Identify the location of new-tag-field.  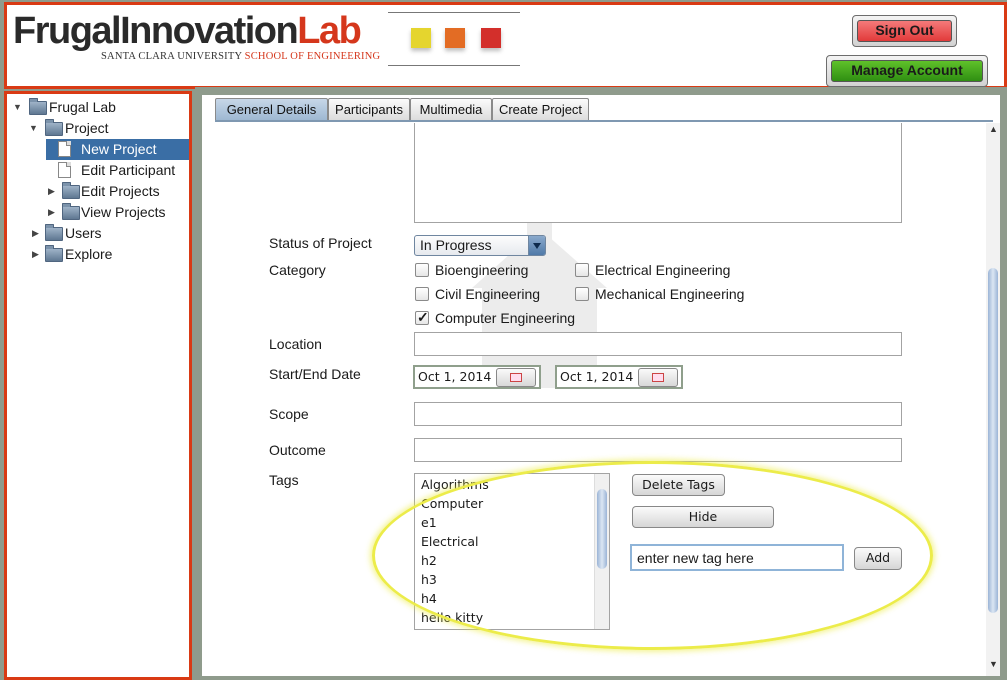
(737, 557).